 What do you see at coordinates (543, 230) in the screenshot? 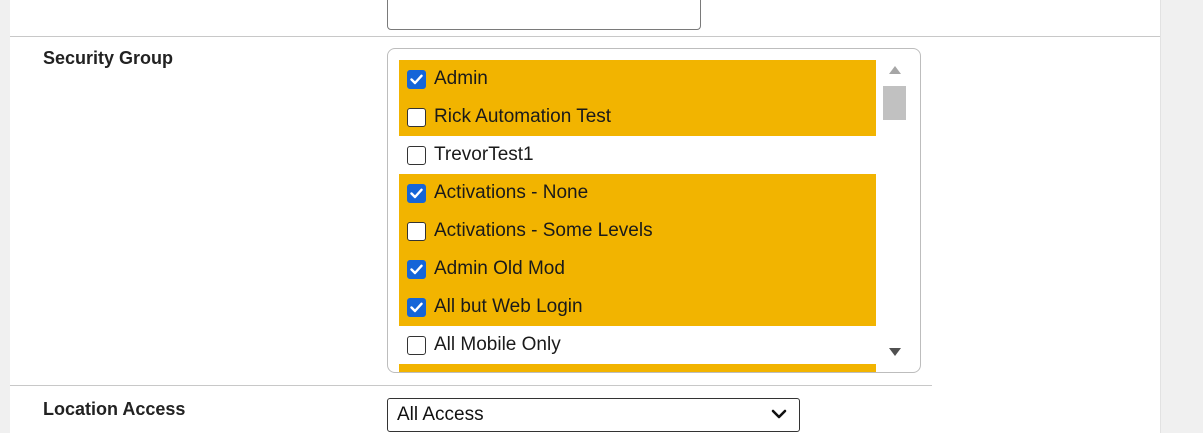
I see `security-group-option-label: Activations - Some Levels` at bounding box center [543, 230].